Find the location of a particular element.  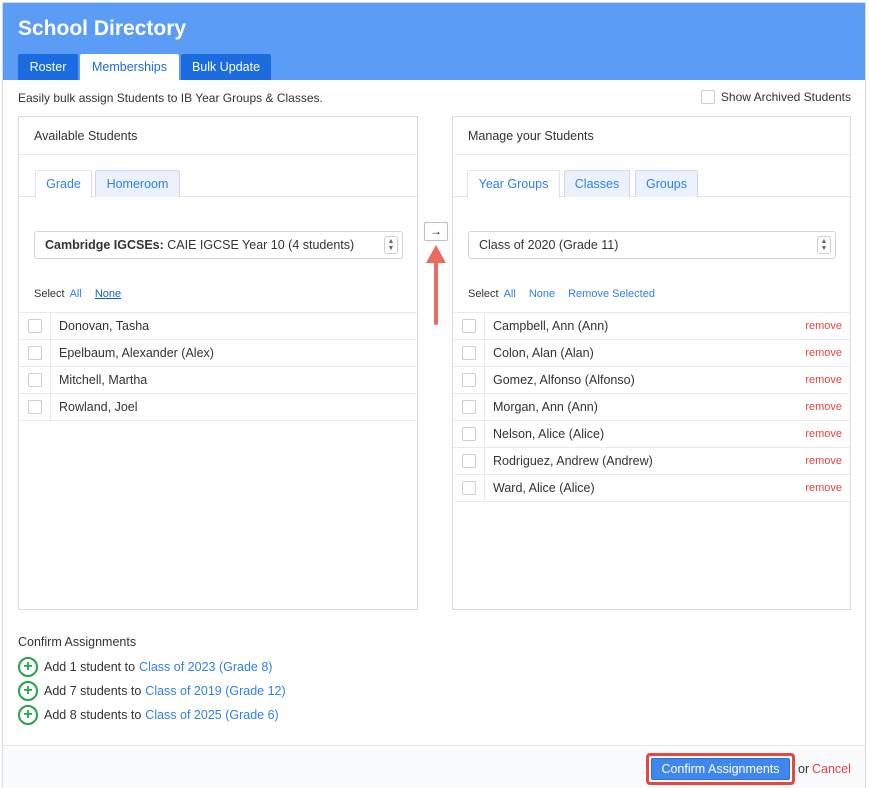

assignment-class-link: Class of 2023 (Grade 8) is located at coordinates (205, 667).